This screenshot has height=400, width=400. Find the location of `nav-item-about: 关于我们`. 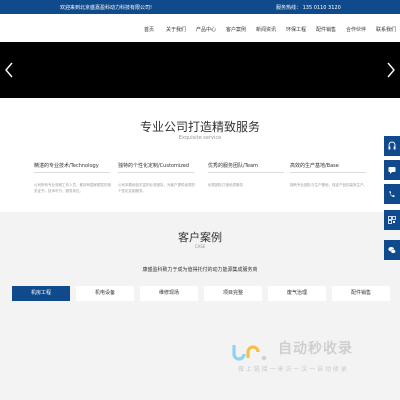

nav-item-about: 关于我们 is located at coordinates (176, 29).